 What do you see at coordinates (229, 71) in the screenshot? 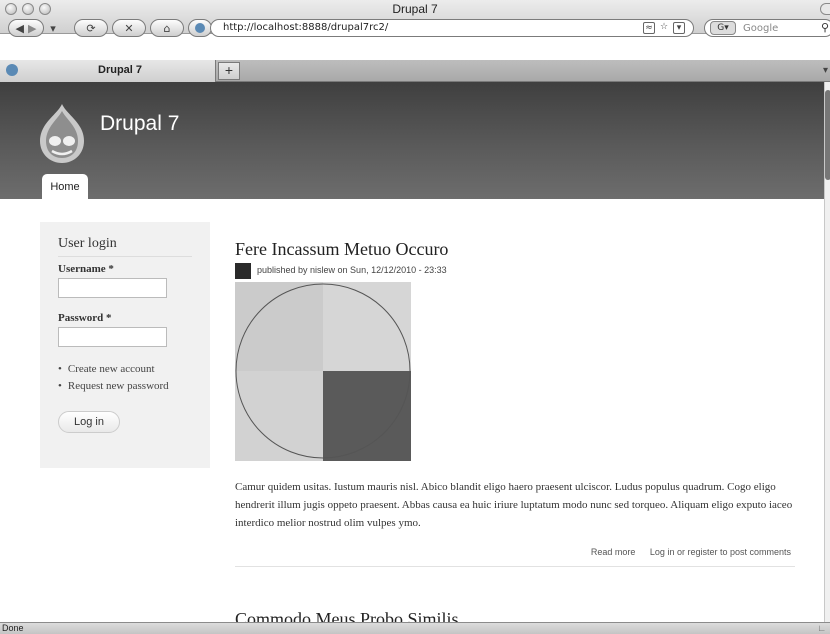
I see `new-tab-button: +` at bounding box center [229, 71].